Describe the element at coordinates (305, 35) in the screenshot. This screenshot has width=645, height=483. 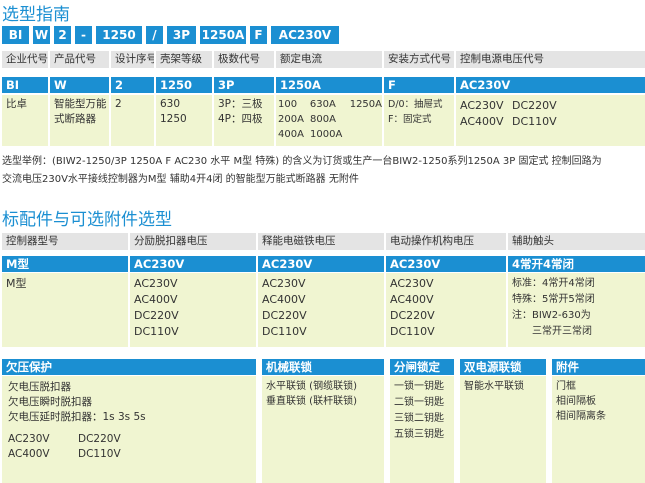
I see `code-box: AC230V` at that location.